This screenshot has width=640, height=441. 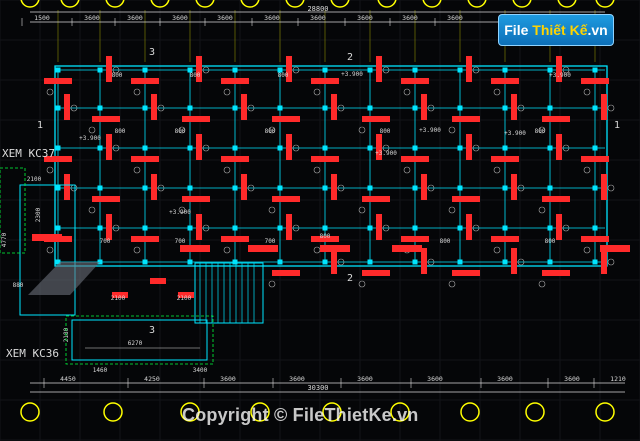 I want to click on section-label: 3, so click(x=152, y=52).